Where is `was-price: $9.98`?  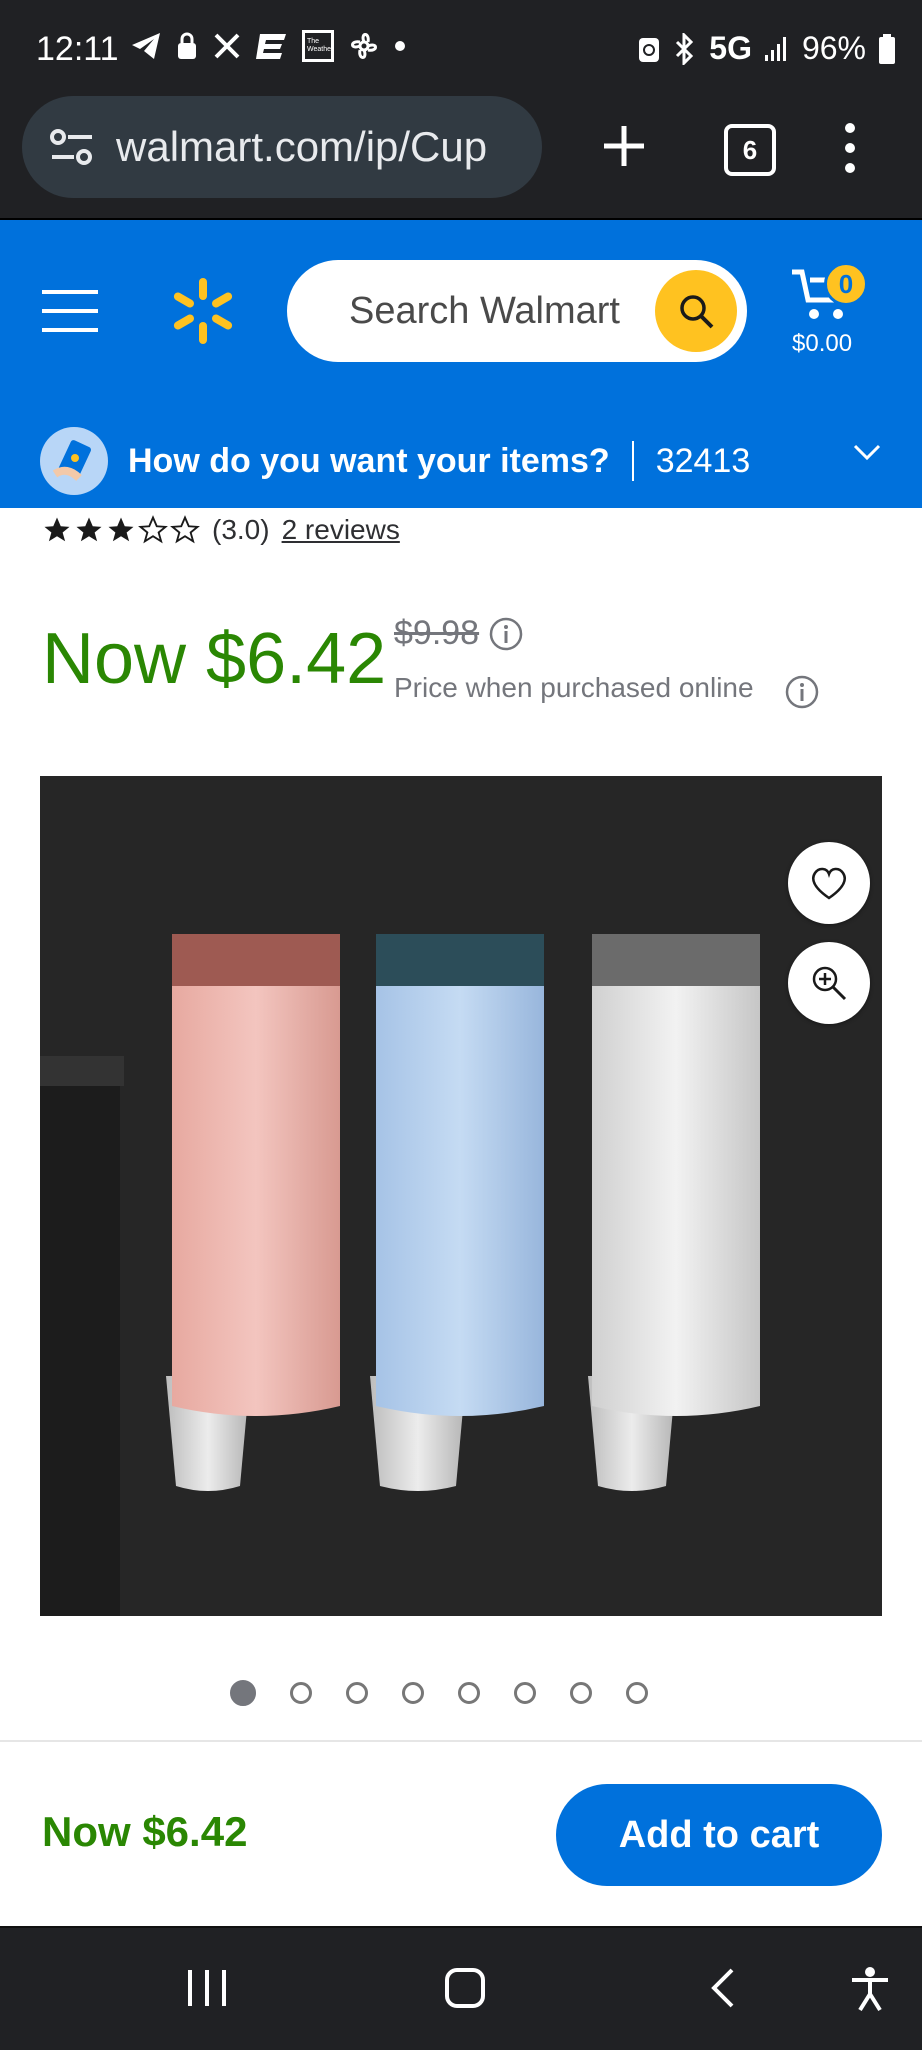
was-price: $9.98 is located at coordinates (437, 633).